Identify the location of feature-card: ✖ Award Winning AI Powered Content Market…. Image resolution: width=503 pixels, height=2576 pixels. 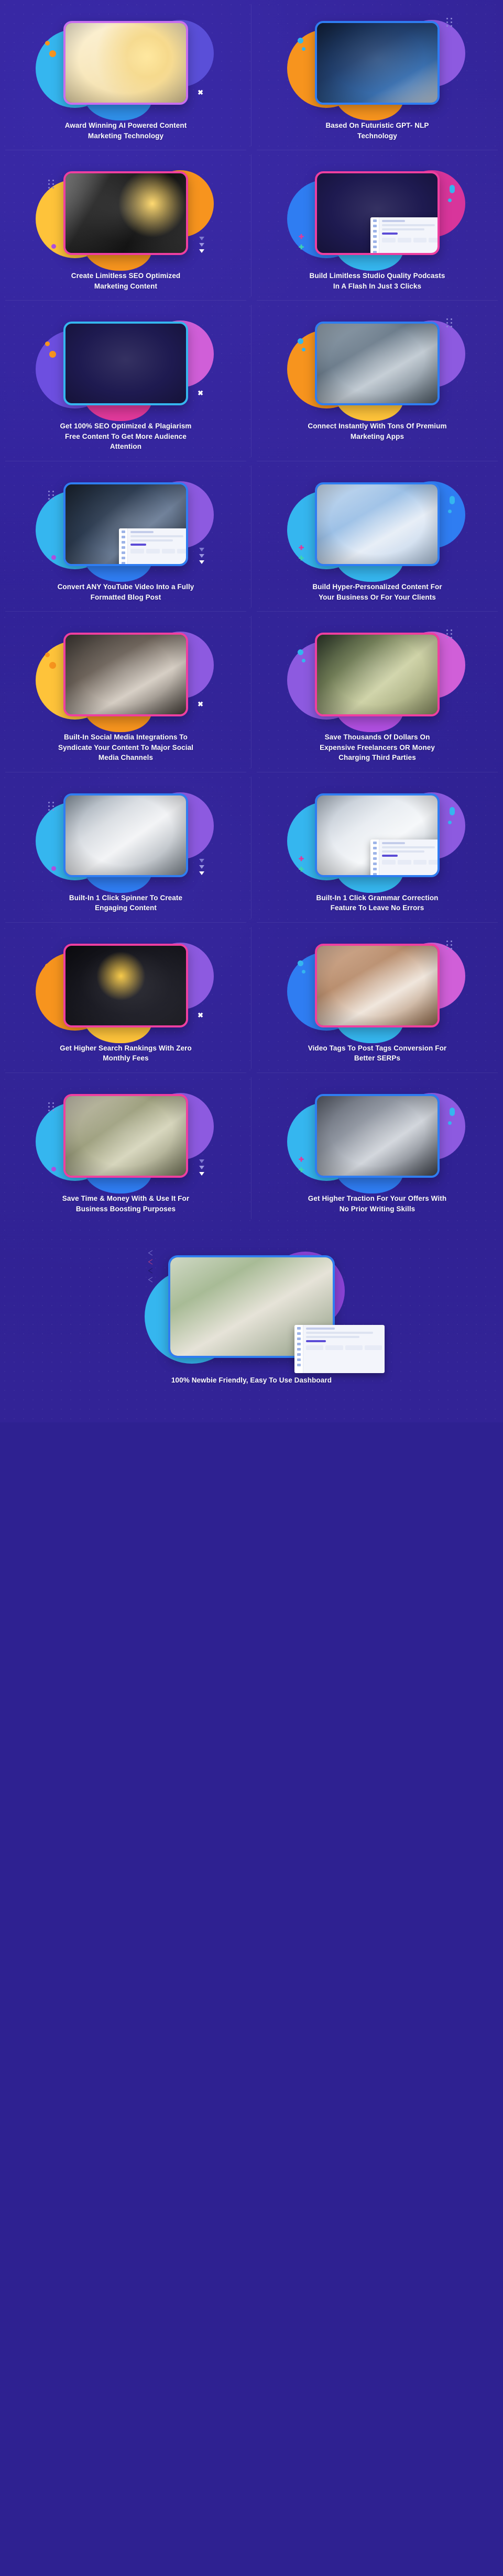
(126, 75).